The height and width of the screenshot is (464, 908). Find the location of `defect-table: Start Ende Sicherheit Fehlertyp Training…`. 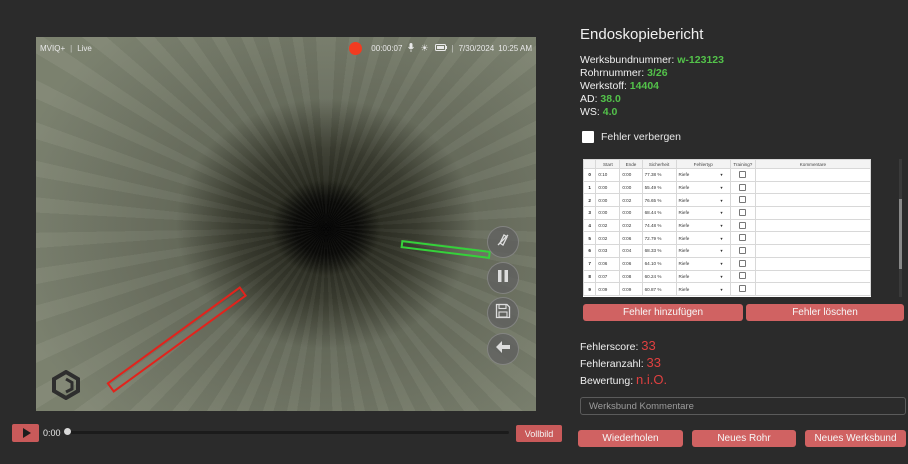

defect-table: Start Ende Sicherheit Fehlertyp Training… is located at coordinates (727, 228).